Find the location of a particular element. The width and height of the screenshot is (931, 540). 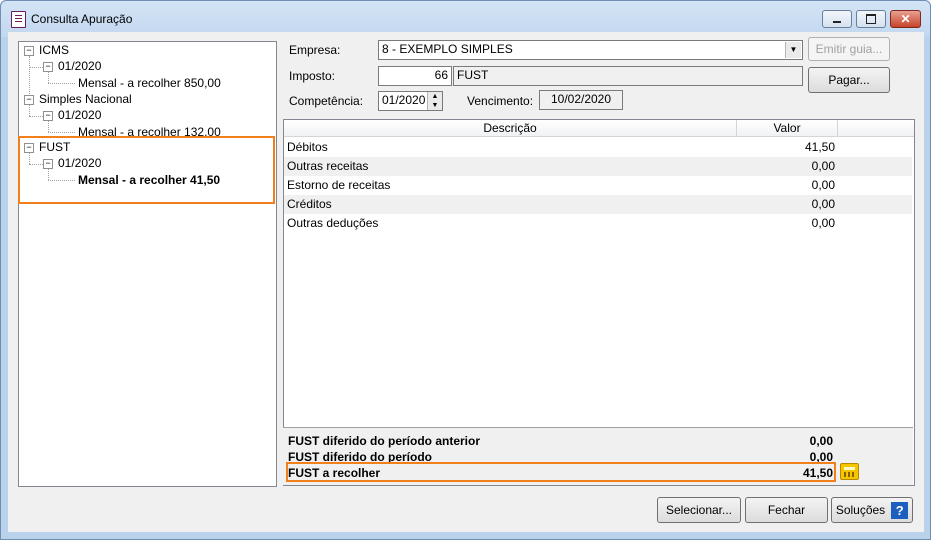

calculator-icon is located at coordinates (849, 471).